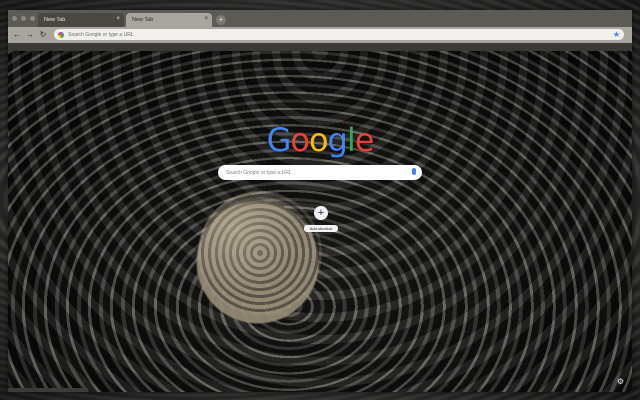 This screenshot has height=400, width=640. I want to click on address-bar: Search Google or type a URL ★, so click(339, 34).